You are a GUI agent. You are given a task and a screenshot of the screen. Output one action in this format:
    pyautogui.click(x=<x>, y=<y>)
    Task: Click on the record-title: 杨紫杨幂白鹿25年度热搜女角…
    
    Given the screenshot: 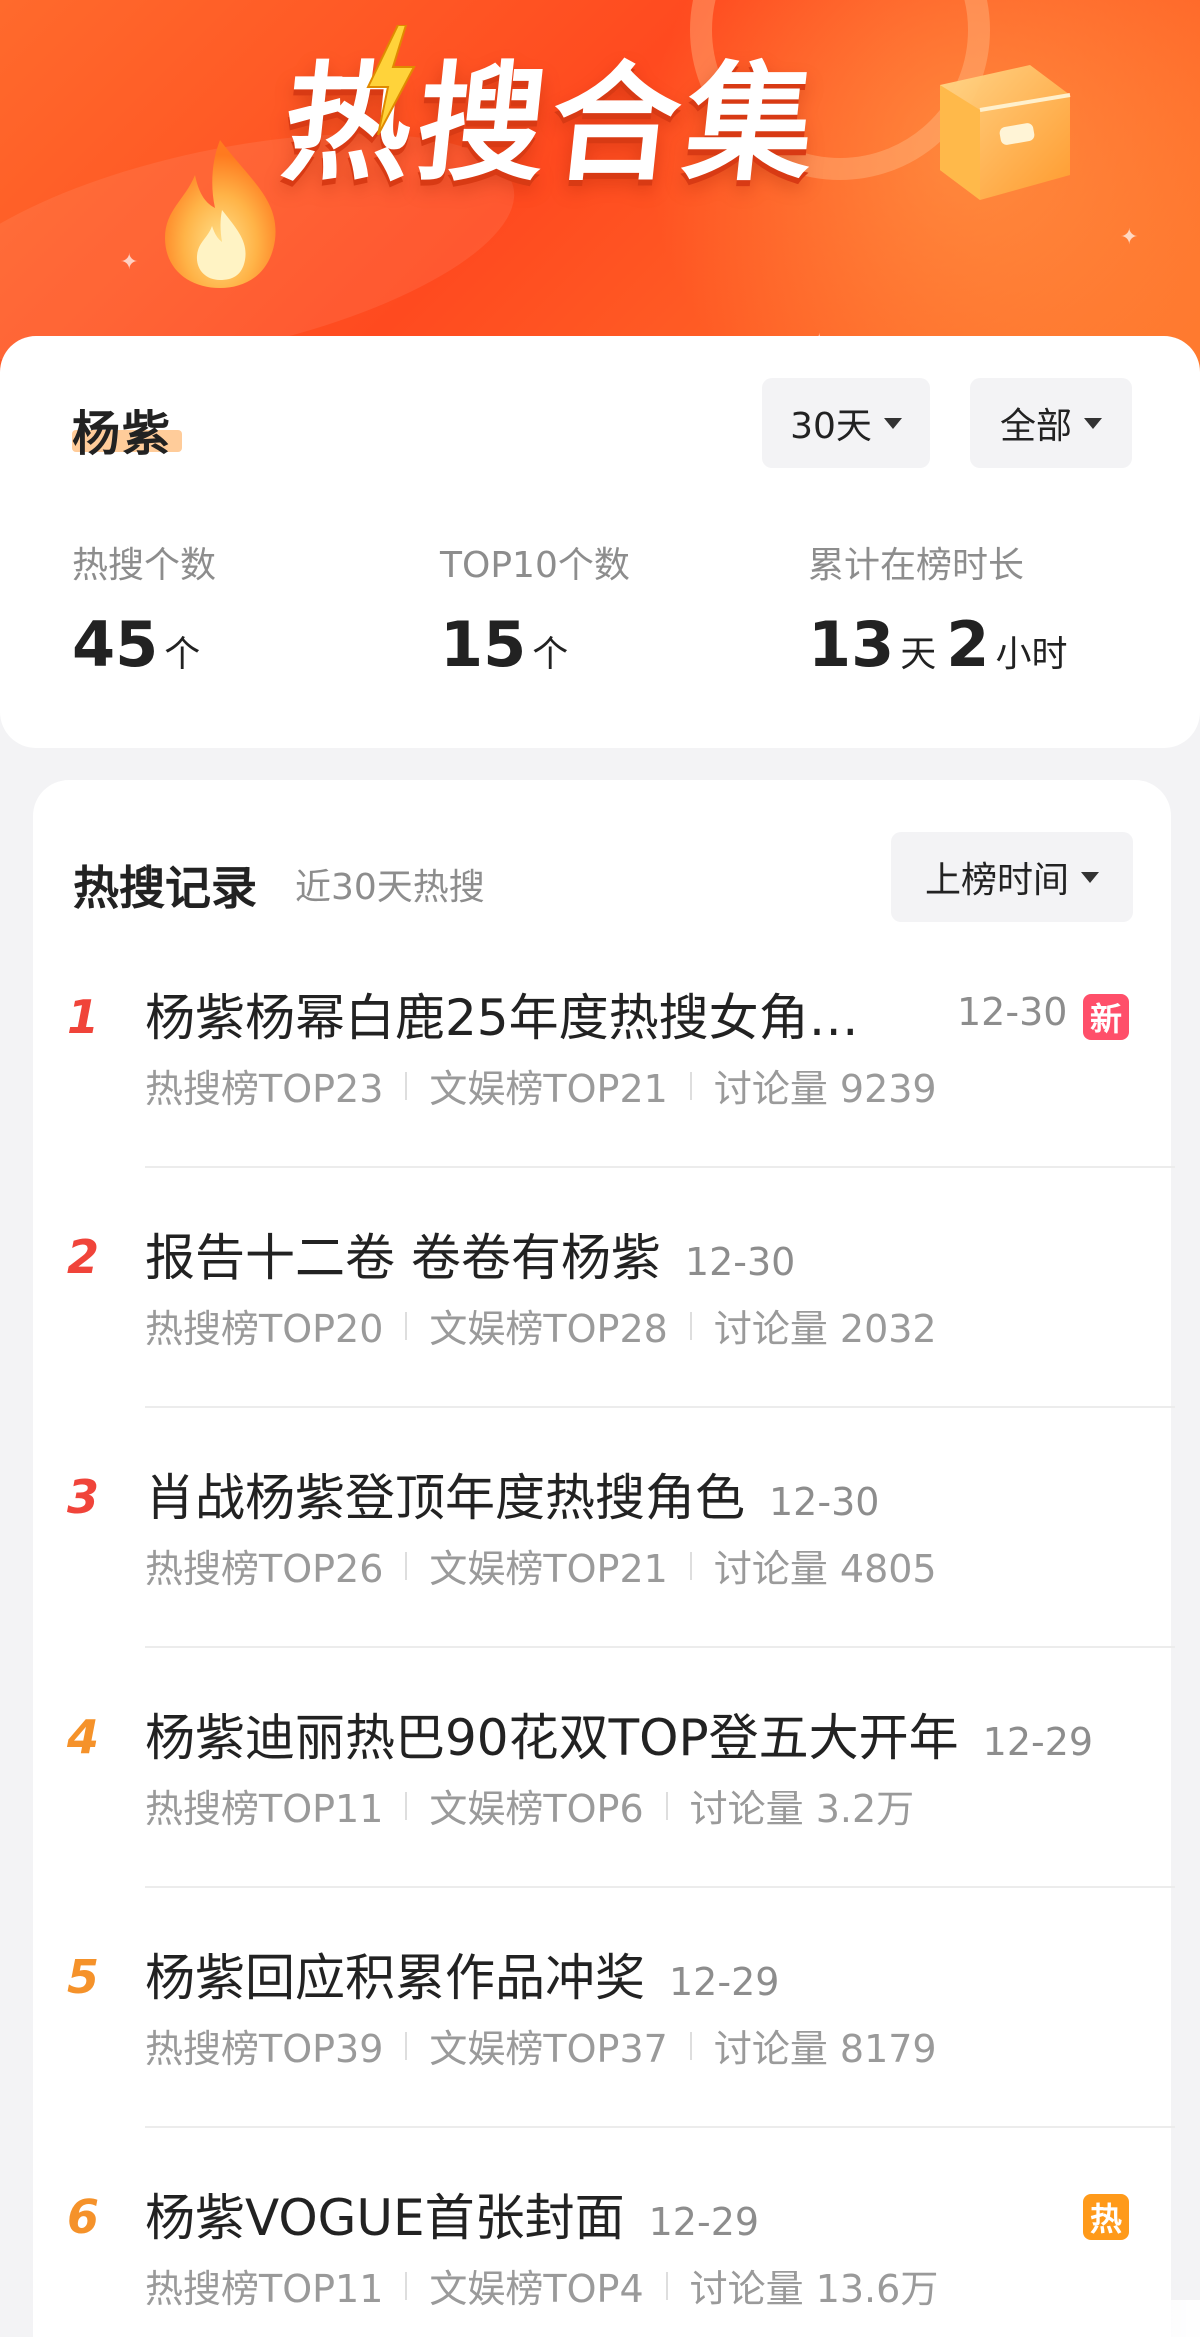 What is the action you would take?
    pyautogui.click(x=502, y=1014)
    